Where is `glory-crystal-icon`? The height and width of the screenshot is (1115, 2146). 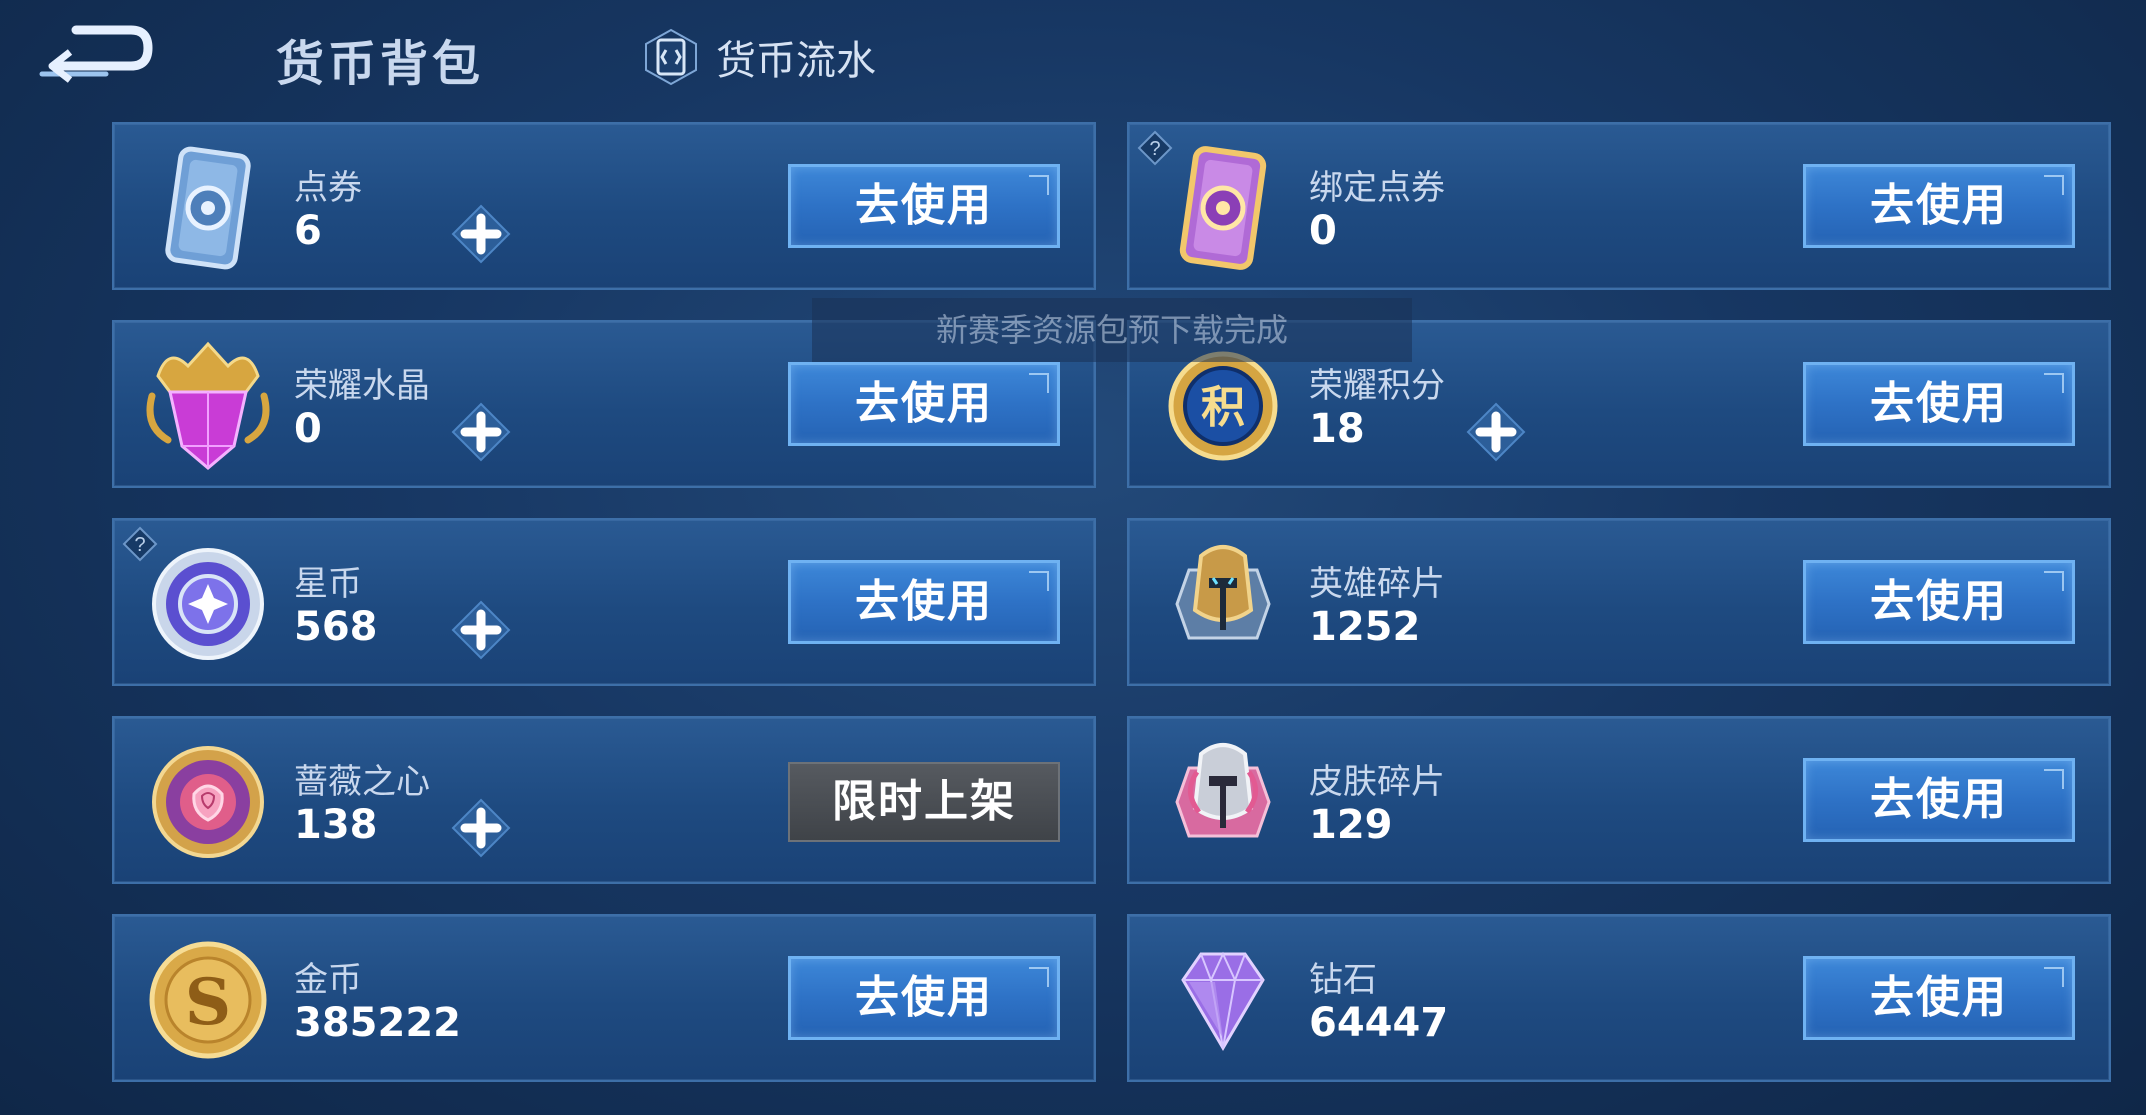 glory-crystal-icon is located at coordinates (208, 405).